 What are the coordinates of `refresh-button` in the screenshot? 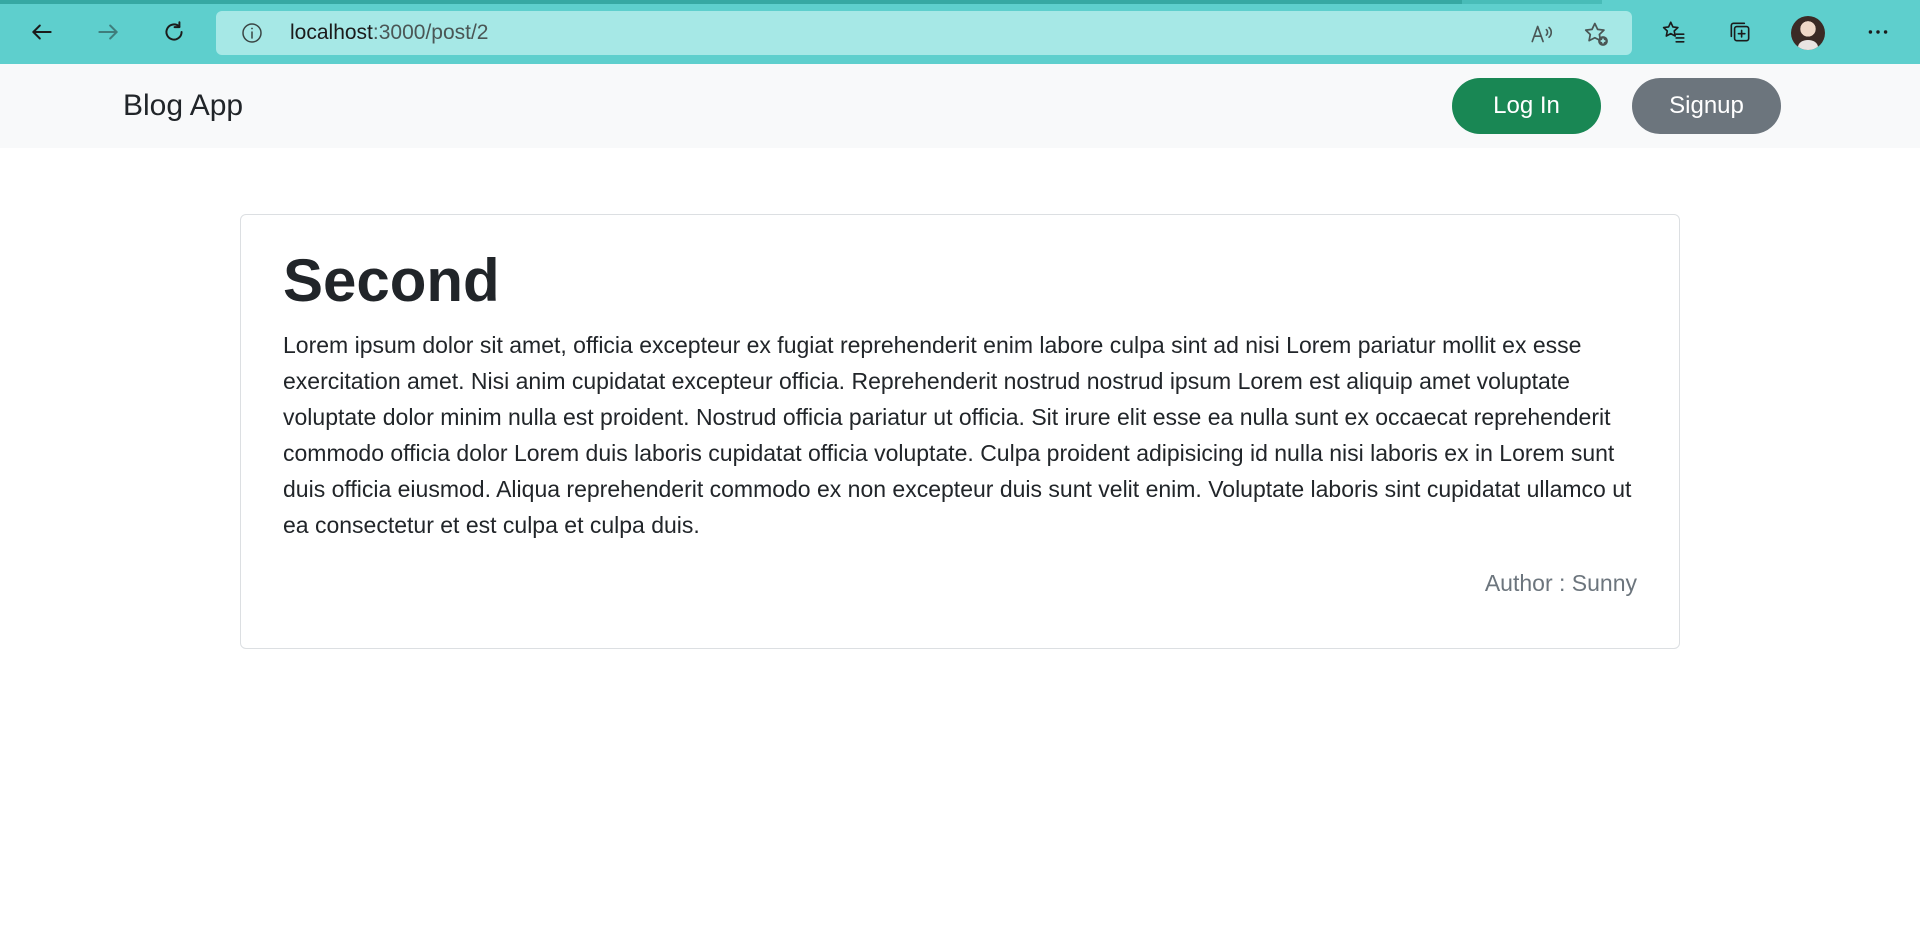 It's located at (174, 32).